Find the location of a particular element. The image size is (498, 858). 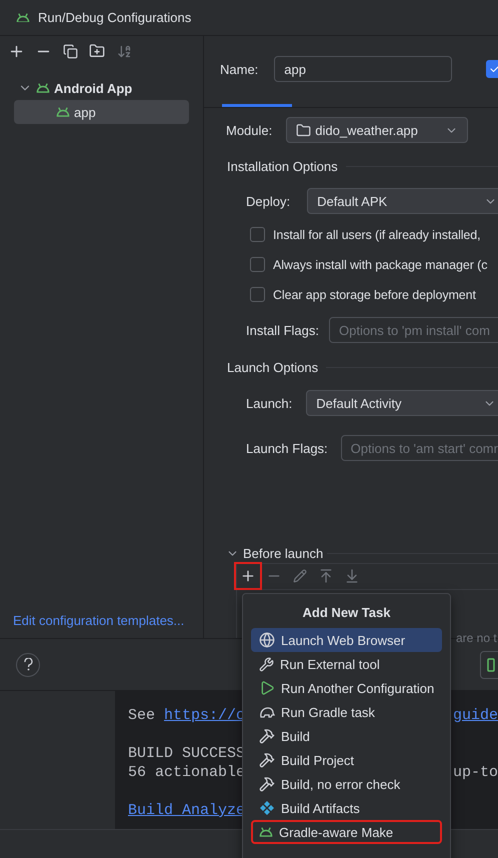

popup-title: Add New Task is located at coordinates (347, 613).